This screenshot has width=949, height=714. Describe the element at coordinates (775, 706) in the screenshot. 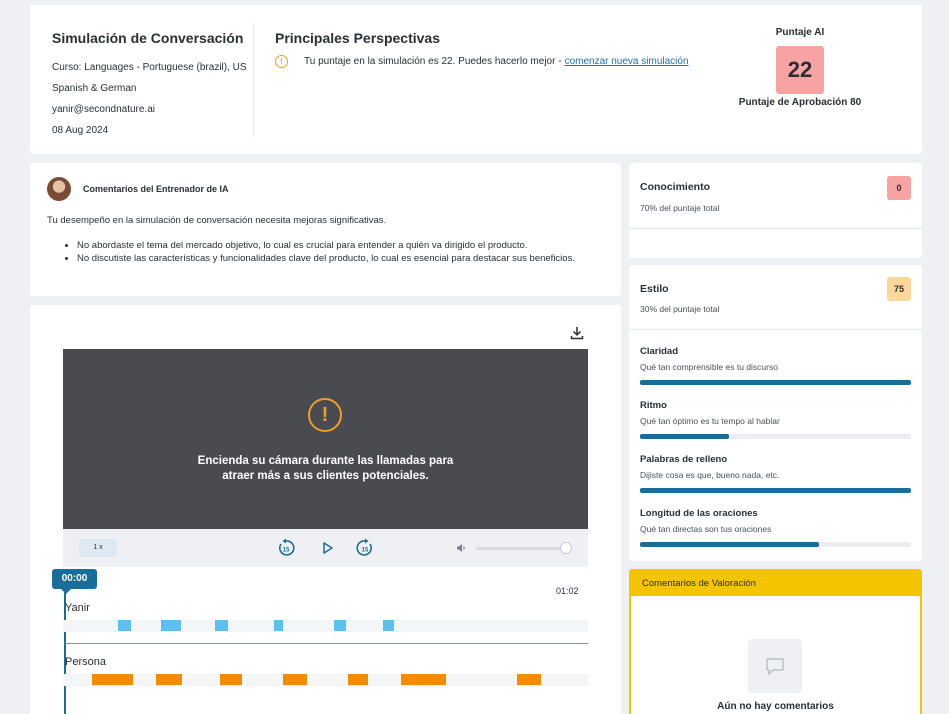

I see `no-comments-text: Aún no hay comentarios` at that location.